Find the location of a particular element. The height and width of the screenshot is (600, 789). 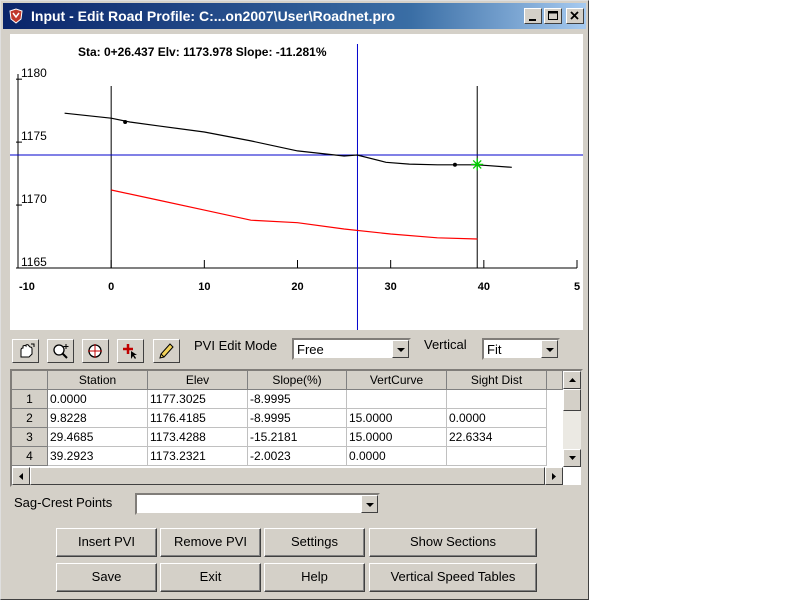

table-cell: -15.2181 is located at coordinates (297, 437).